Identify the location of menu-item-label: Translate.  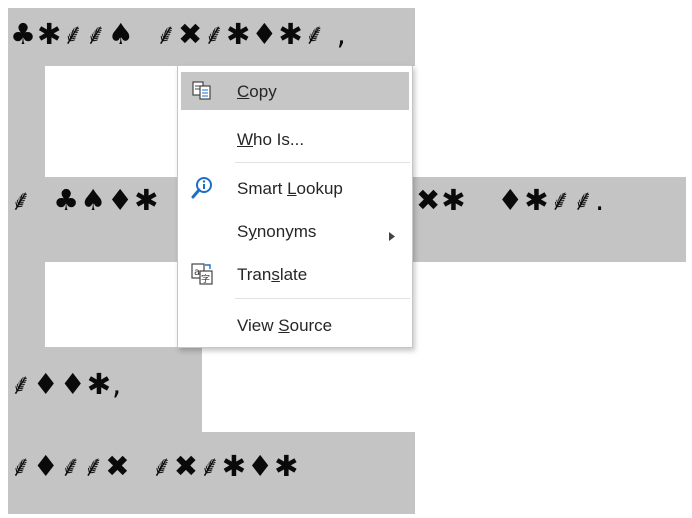
(272, 274).